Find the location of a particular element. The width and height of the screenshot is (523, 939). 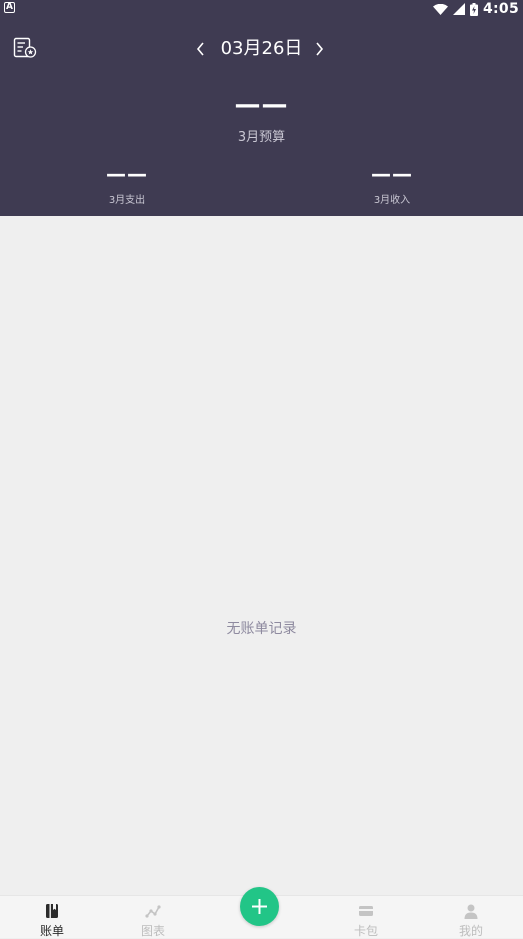

person-icon is located at coordinates (471, 911).